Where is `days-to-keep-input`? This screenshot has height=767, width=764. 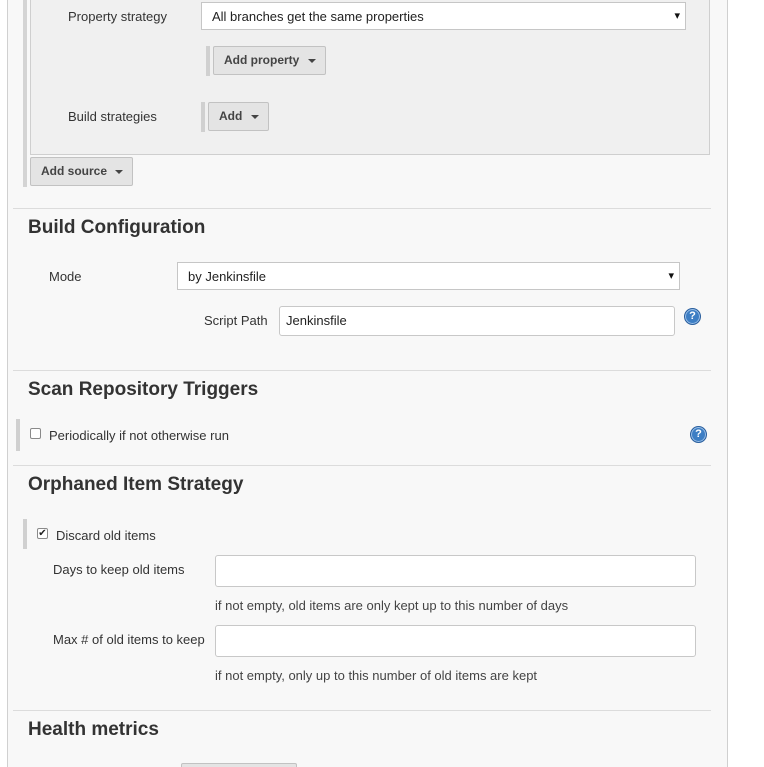 days-to-keep-input is located at coordinates (455, 571).